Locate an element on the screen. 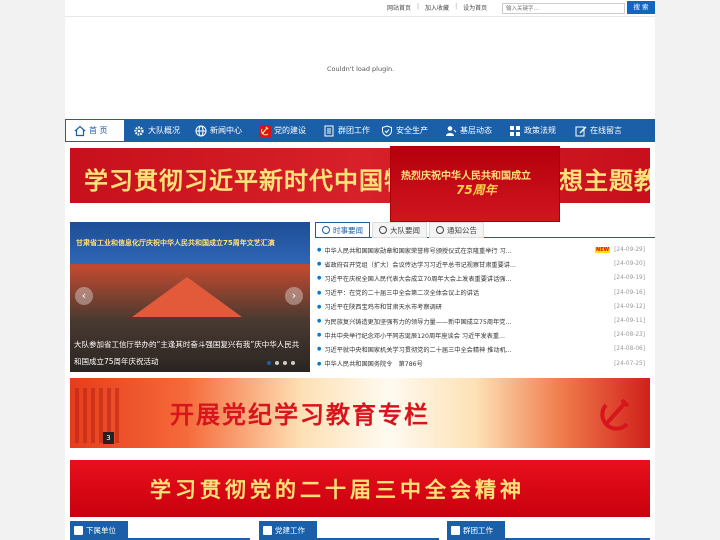  nav-item-safety: 安全生产 is located at coordinates (405, 130).